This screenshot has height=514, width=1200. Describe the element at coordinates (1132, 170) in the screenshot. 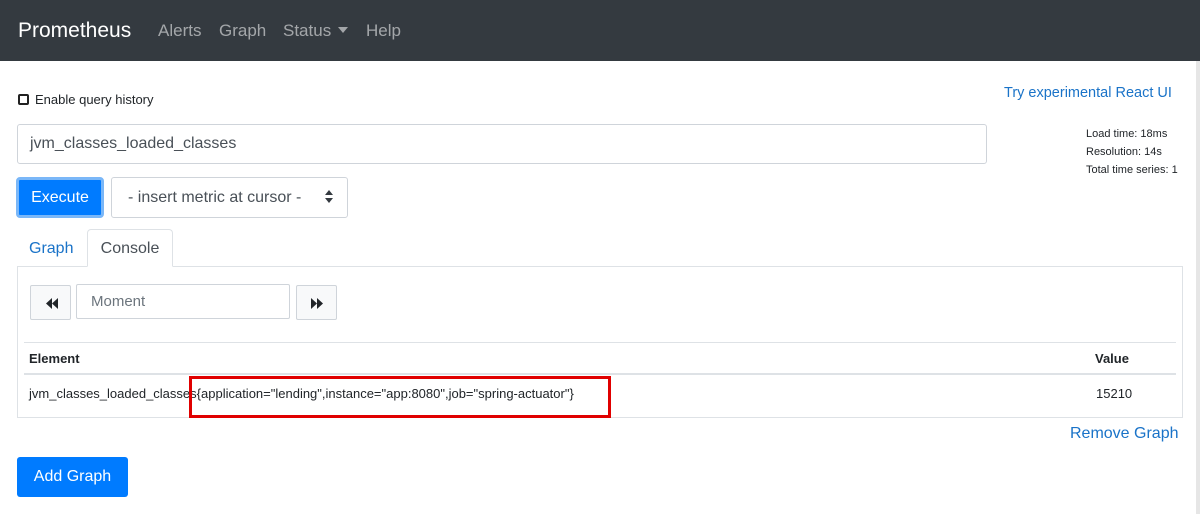

I see `total-time-series: Total time series: 1` at that location.